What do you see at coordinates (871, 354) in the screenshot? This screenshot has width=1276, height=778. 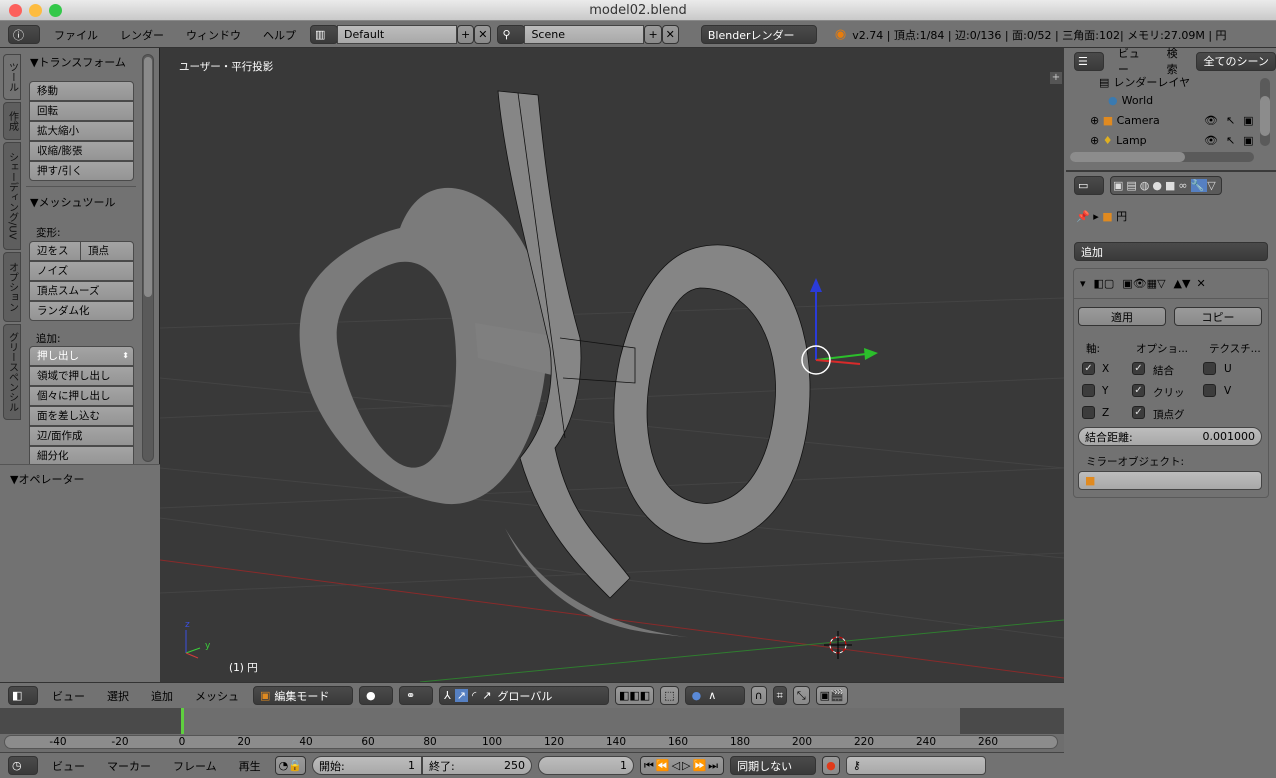 I see `gizmo-y-arrowhead` at bounding box center [871, 354].